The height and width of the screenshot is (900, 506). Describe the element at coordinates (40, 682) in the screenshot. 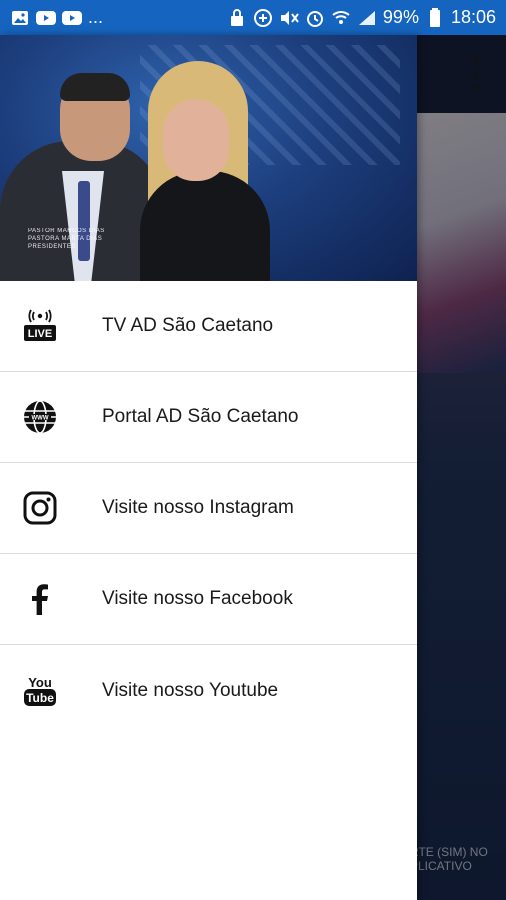

I see `svg-text: You` at that location.